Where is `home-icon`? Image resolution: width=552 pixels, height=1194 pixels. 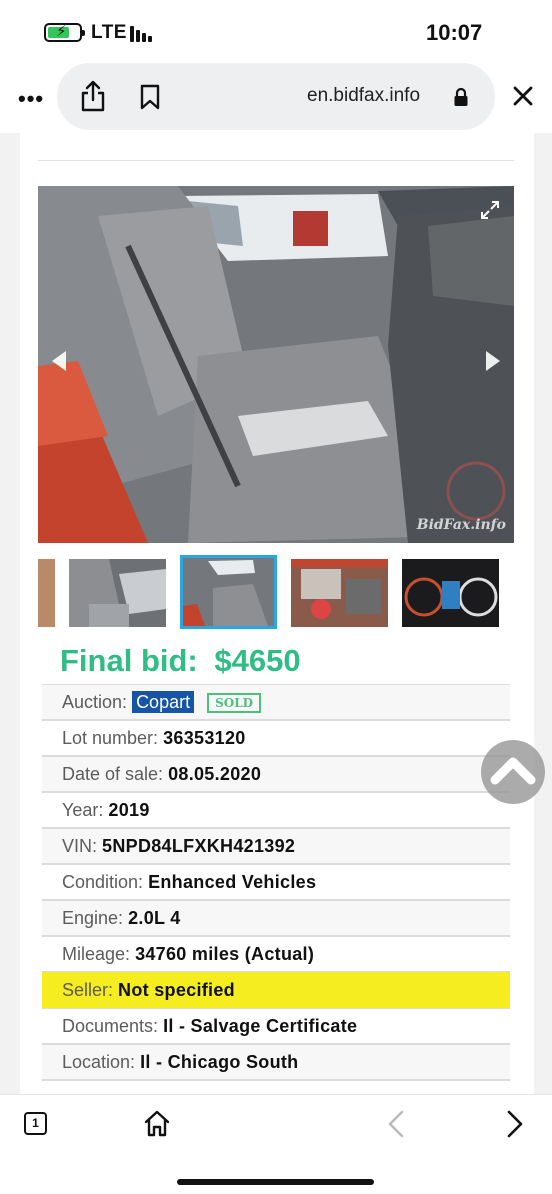 home-icon is located at coordinates (157, 1123).